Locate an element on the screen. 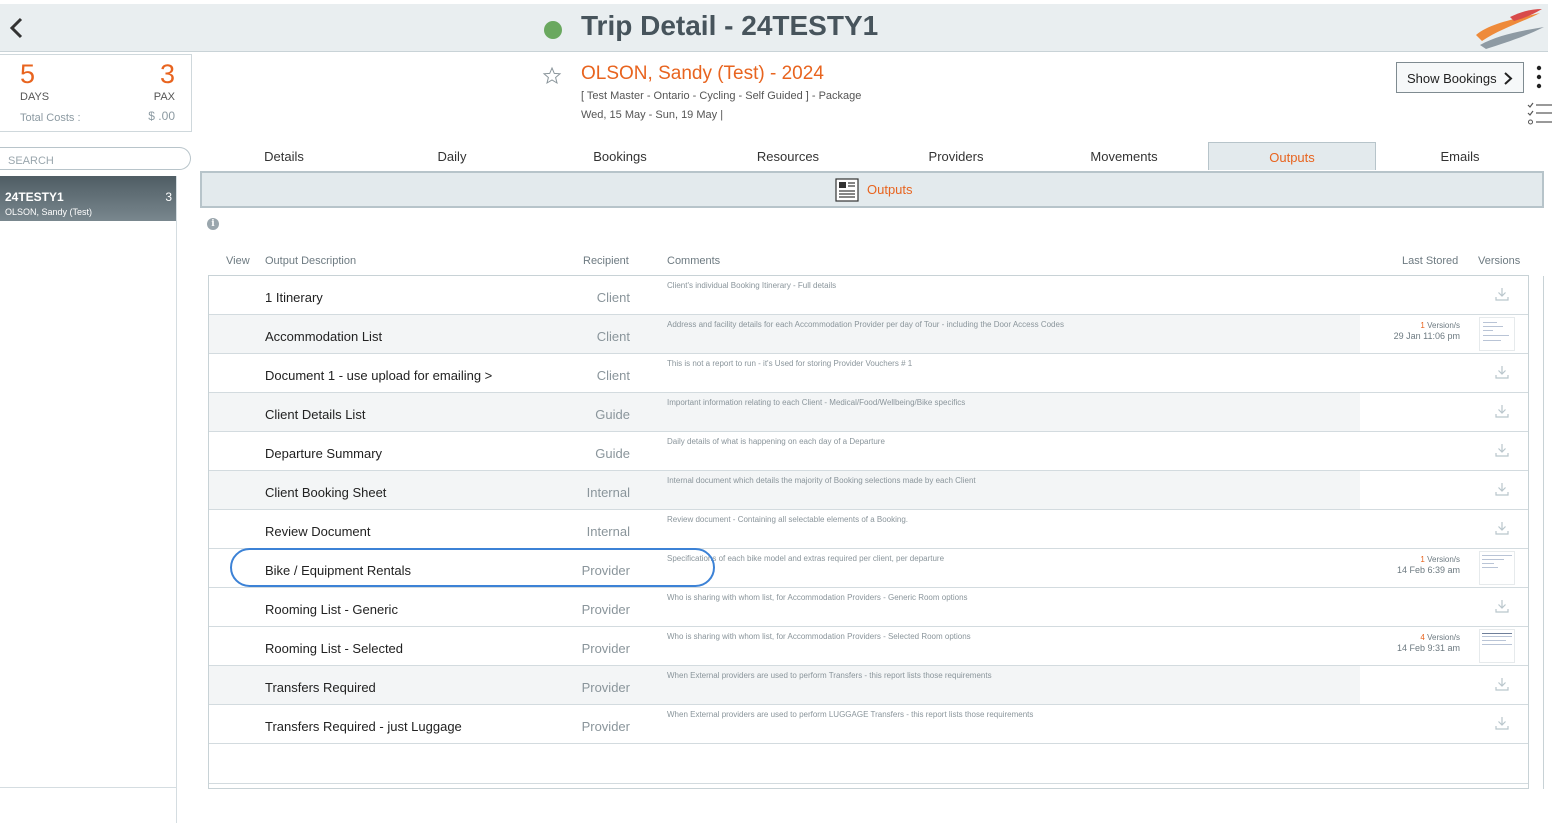 This screenshot has width=1555, height=823. status-dot-icon is located at coordinates (553, 30).